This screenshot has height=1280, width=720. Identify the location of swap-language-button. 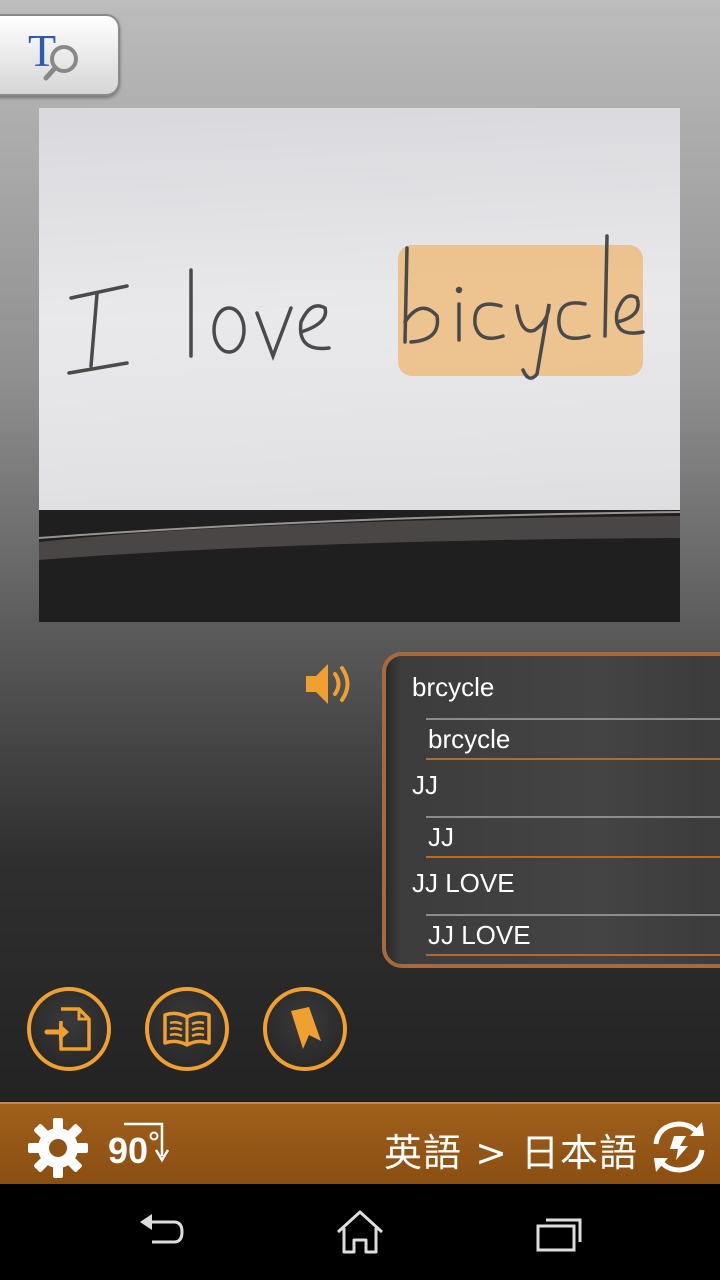
(679, 1147).